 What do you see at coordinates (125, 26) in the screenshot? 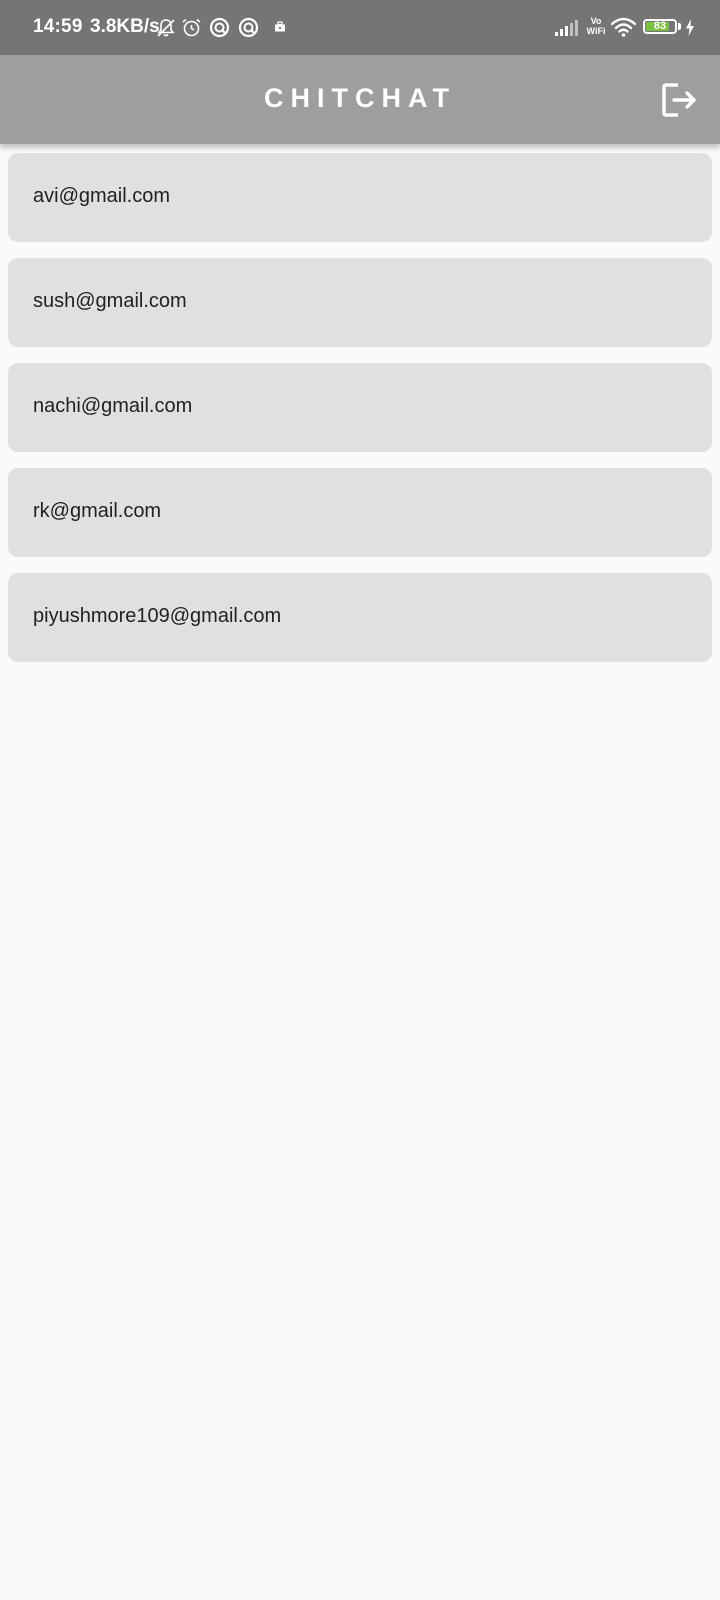
I see `network-speed: 3.8KB/s` at bounding box center [125, 26].